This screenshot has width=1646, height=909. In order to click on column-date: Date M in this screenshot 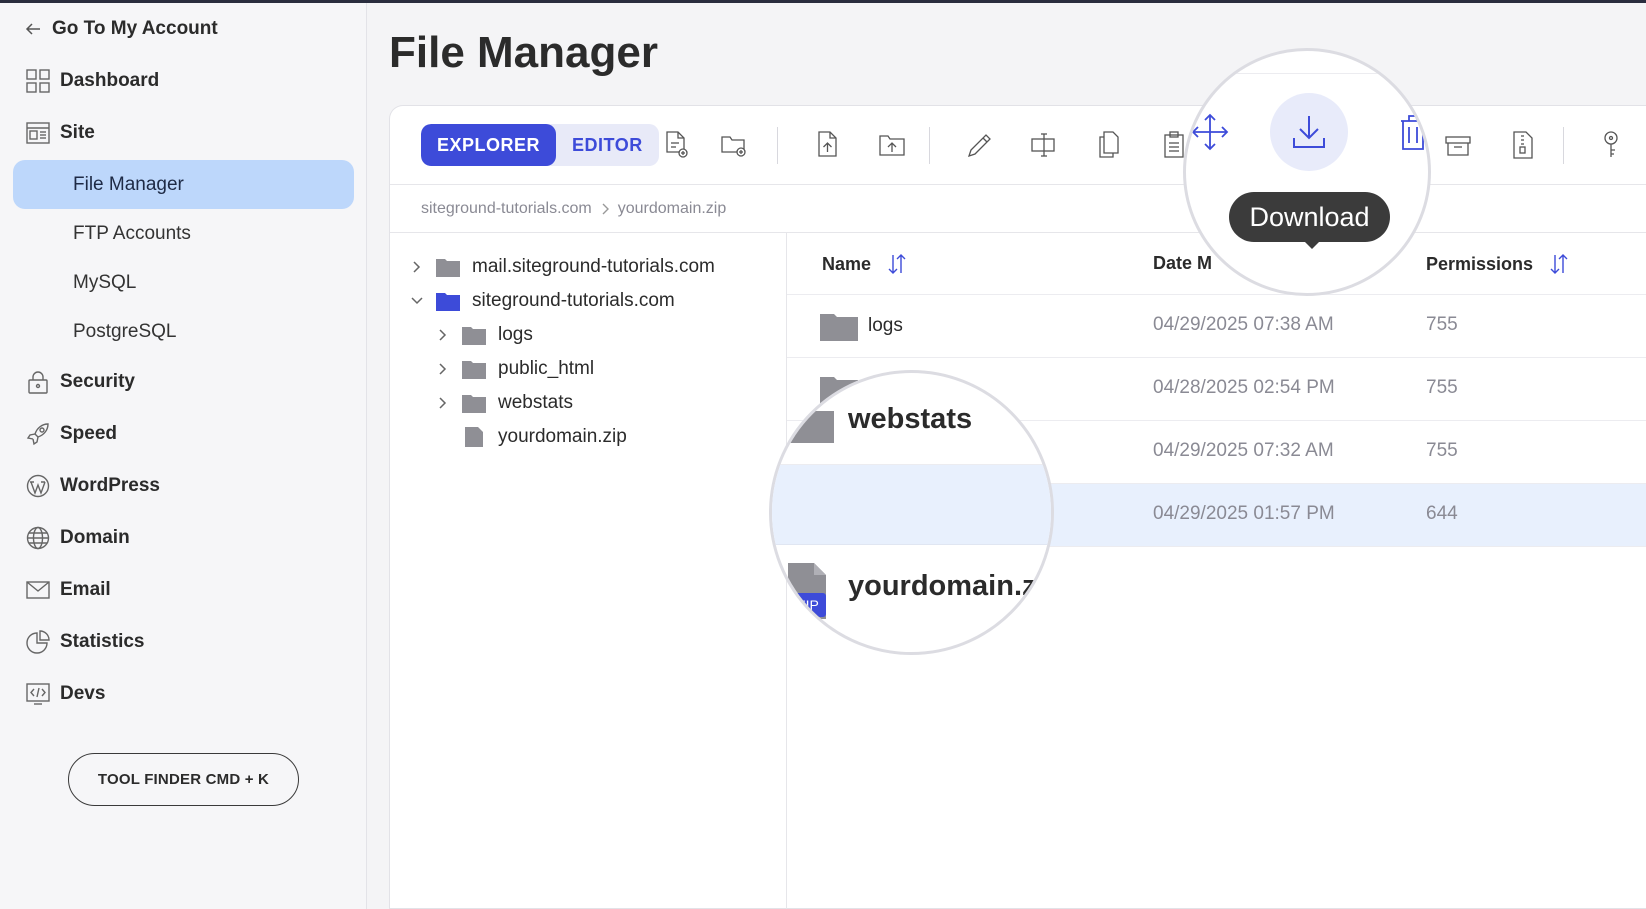, I will do `click(1182, 263)`.